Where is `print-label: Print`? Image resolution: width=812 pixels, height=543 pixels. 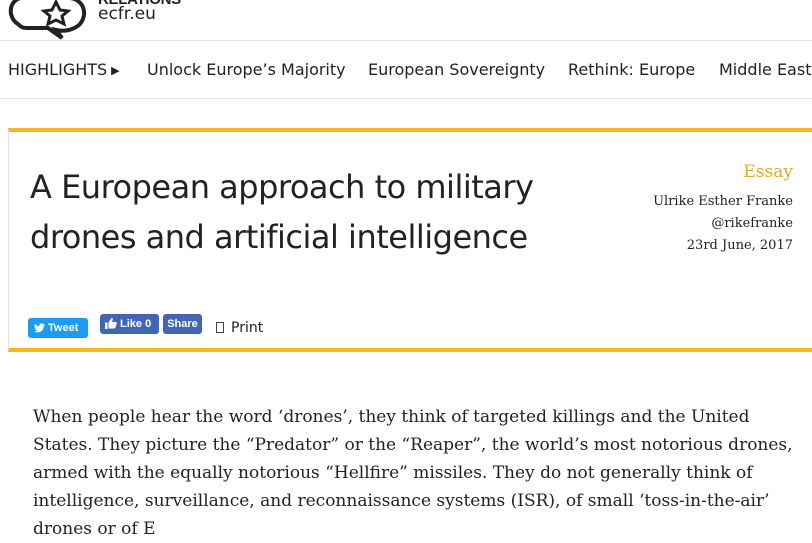 print-label: Print is located at coordinates (247, 328).